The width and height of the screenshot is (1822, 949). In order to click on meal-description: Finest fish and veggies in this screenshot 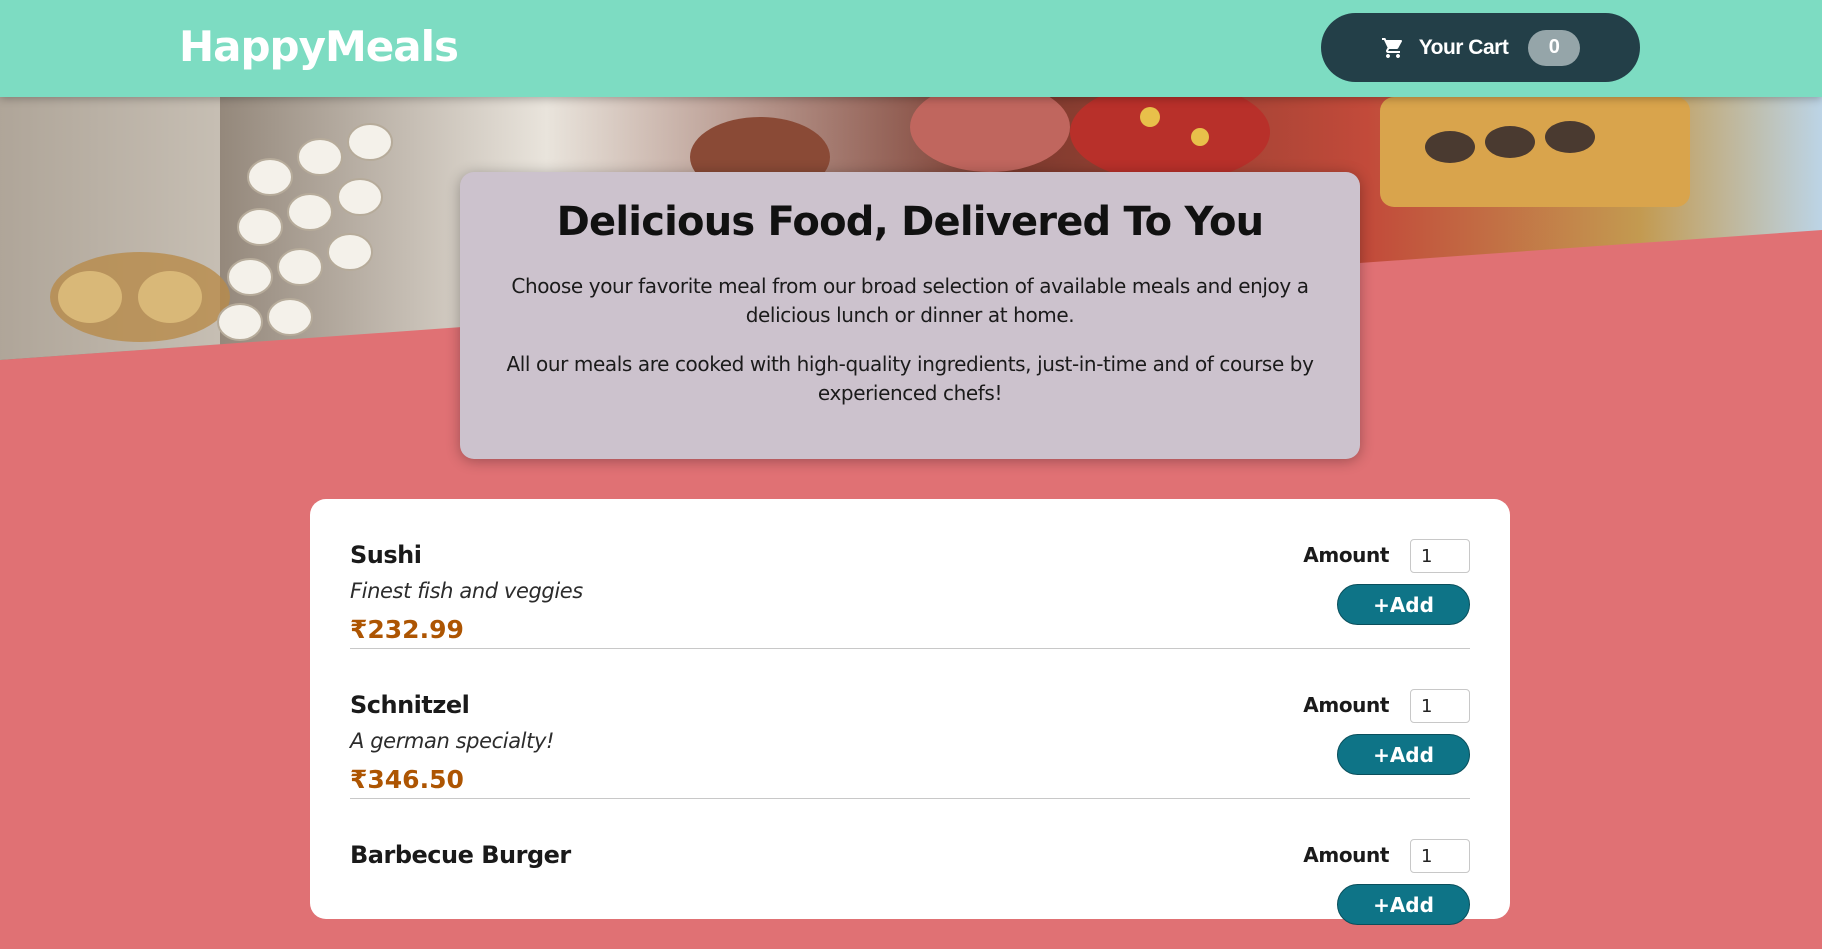, I will do `click(466, 591)`.